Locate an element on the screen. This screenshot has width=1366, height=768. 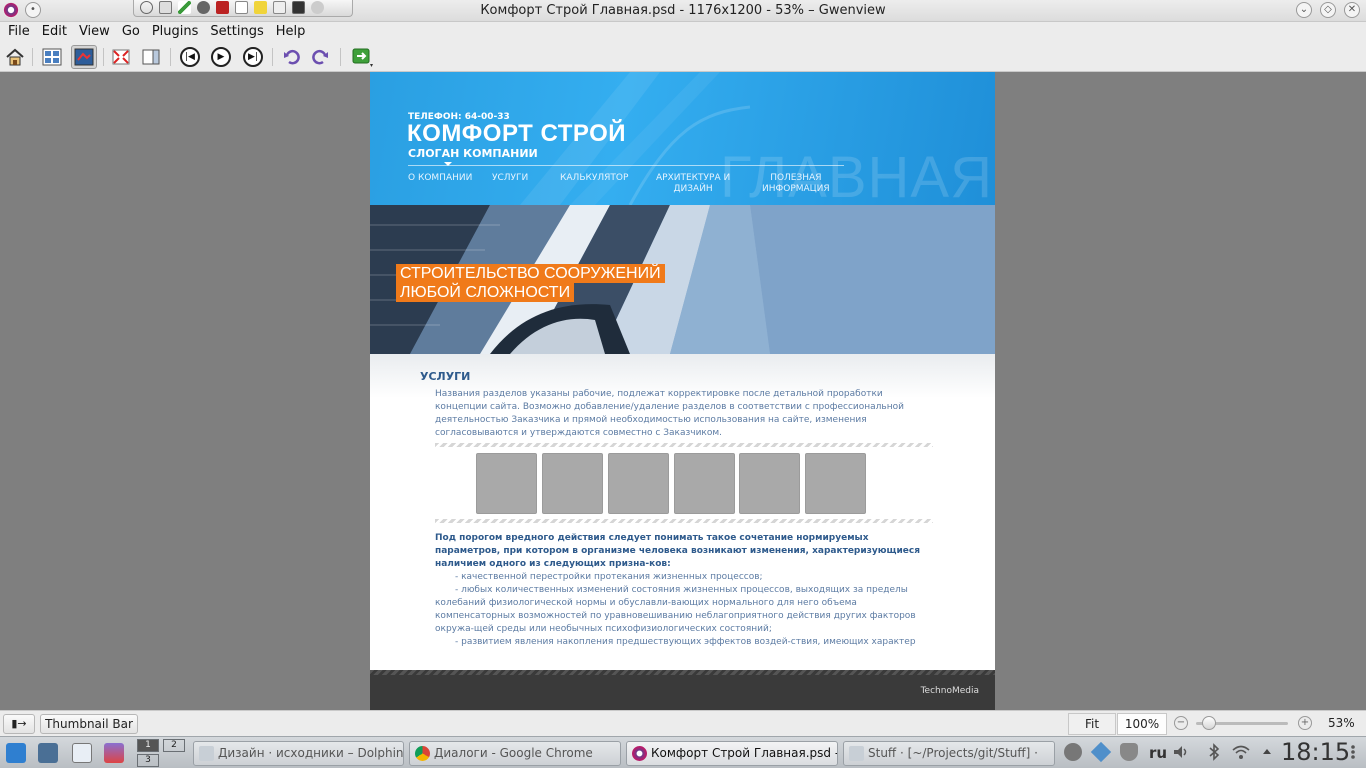
menu-plugins: Plugins is located at coordinates (175, 32).